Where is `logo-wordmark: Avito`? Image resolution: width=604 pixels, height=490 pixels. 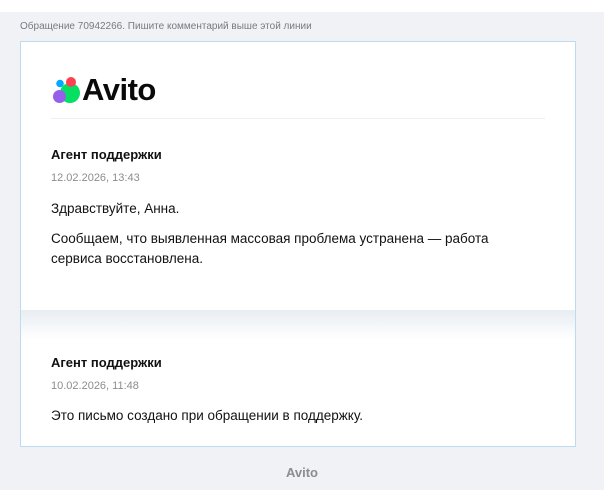 logo-wordmark: Avito is located at coordinates (119, 89).